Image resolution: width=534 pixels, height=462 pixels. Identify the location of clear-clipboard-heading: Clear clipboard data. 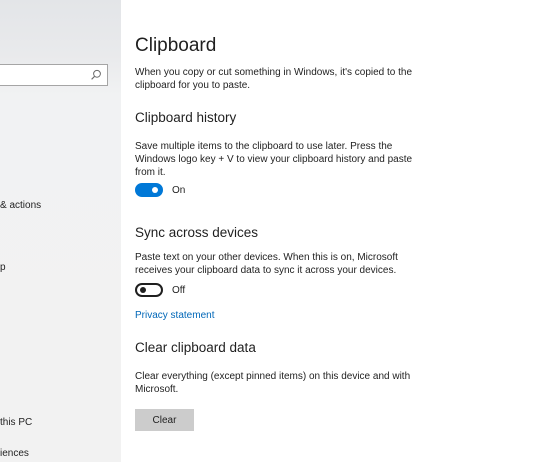
(195, 347).